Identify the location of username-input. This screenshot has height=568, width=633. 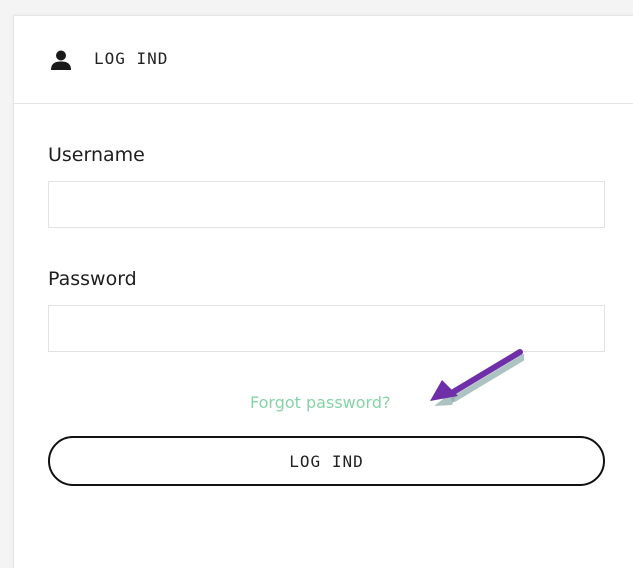
(326, 204).